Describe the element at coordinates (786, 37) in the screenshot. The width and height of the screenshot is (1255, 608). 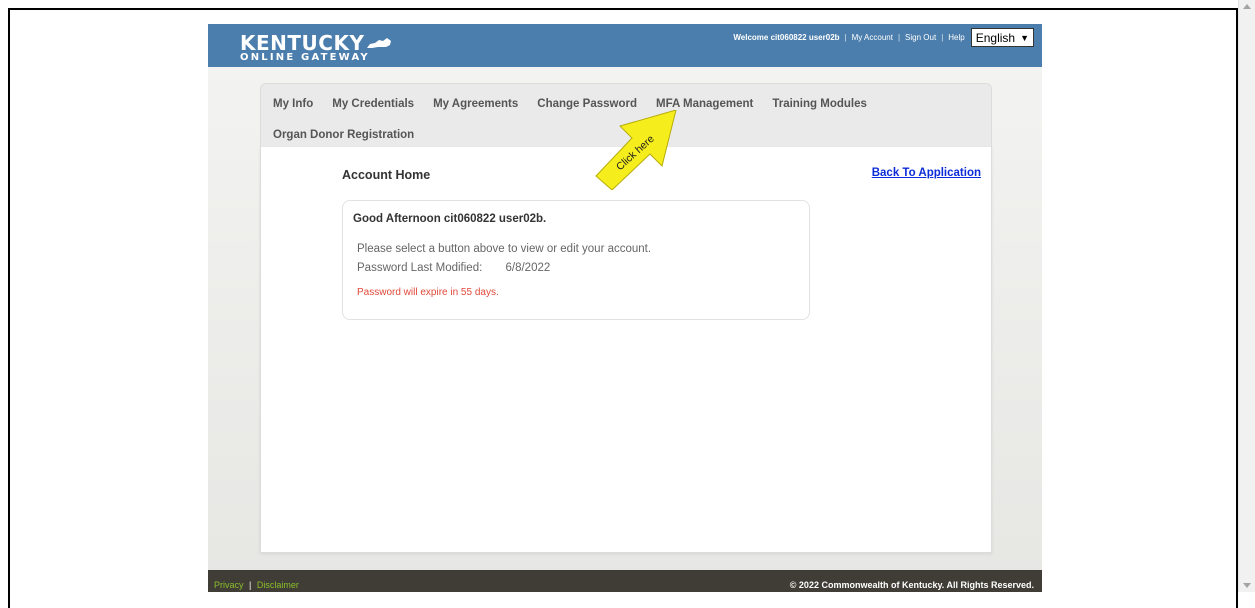
I see `welcome-text: Welcome cit060822 user02b` at that location.